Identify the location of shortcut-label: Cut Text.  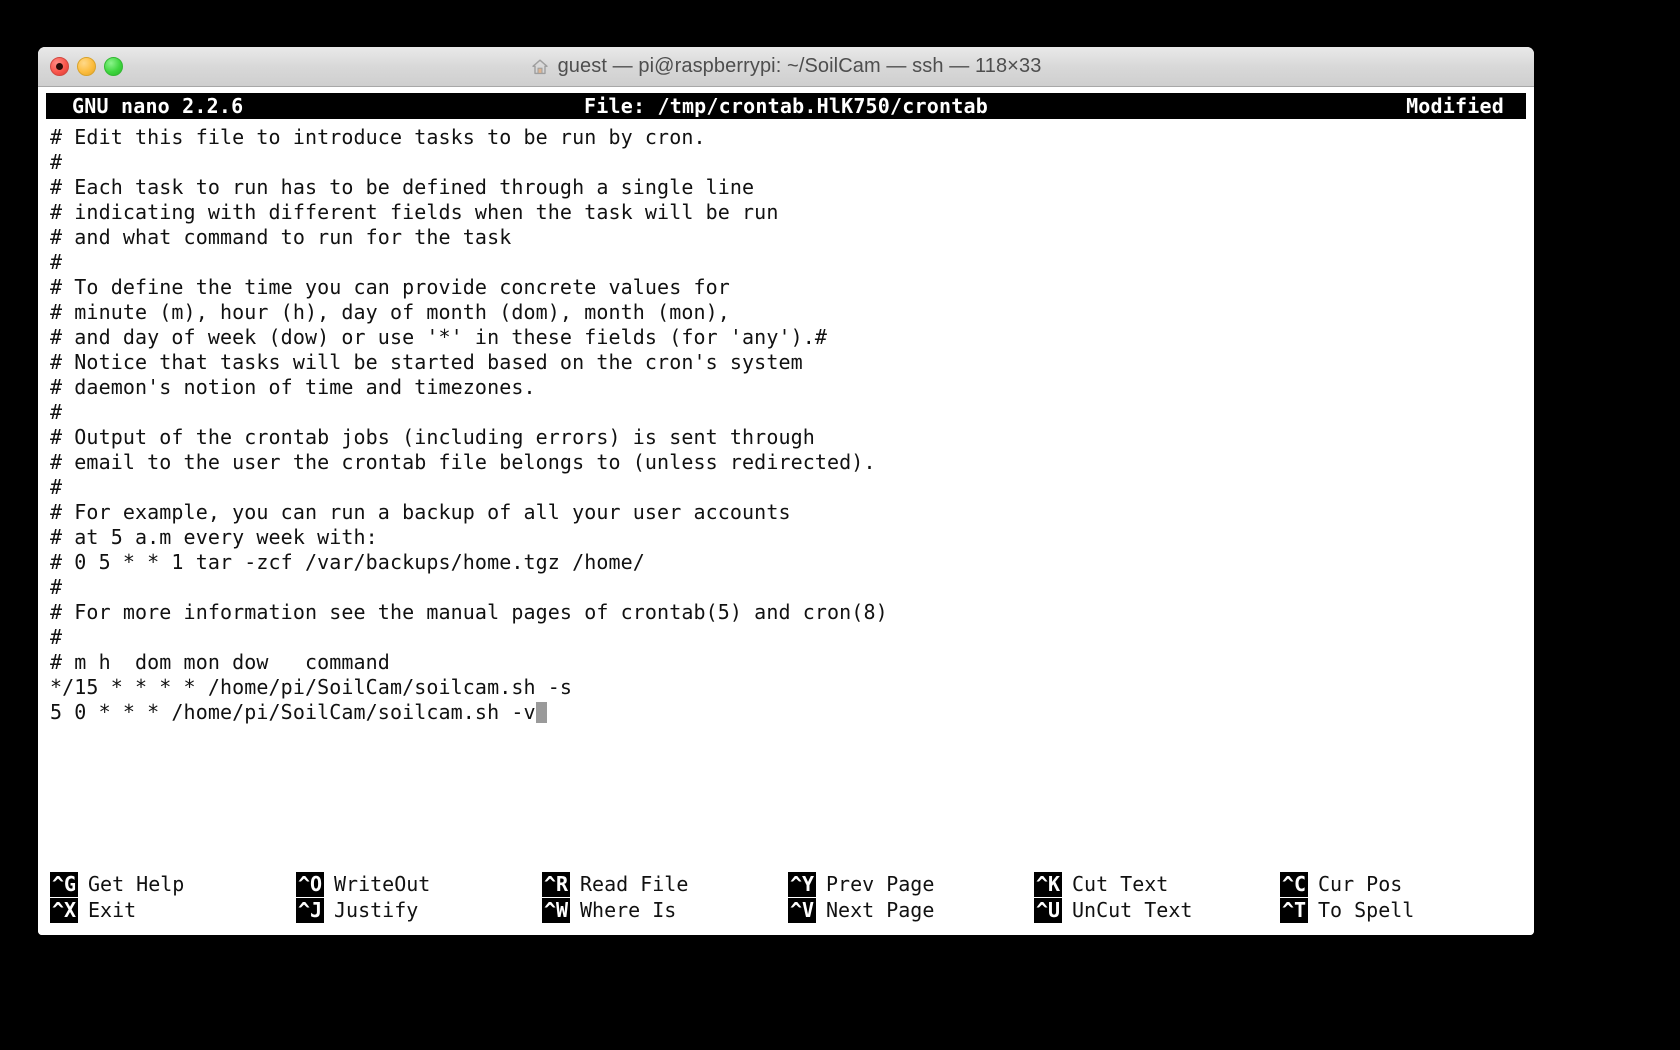
(1120, 884).